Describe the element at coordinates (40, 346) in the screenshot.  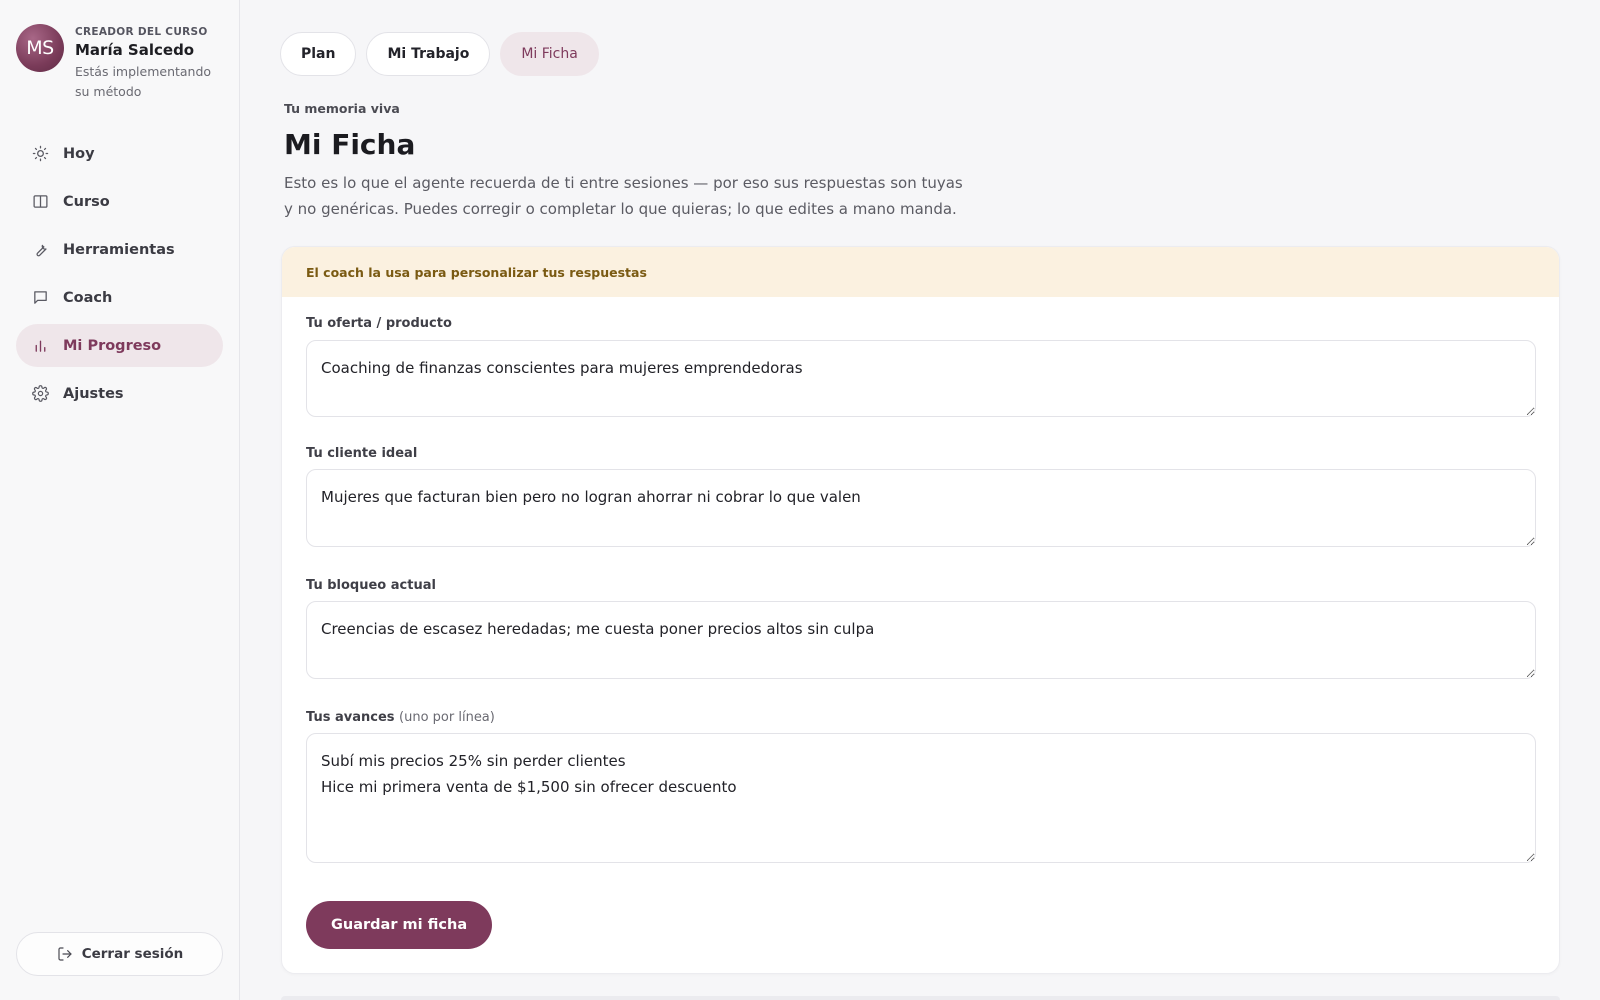
I see `bar-chart-icon` at that location.